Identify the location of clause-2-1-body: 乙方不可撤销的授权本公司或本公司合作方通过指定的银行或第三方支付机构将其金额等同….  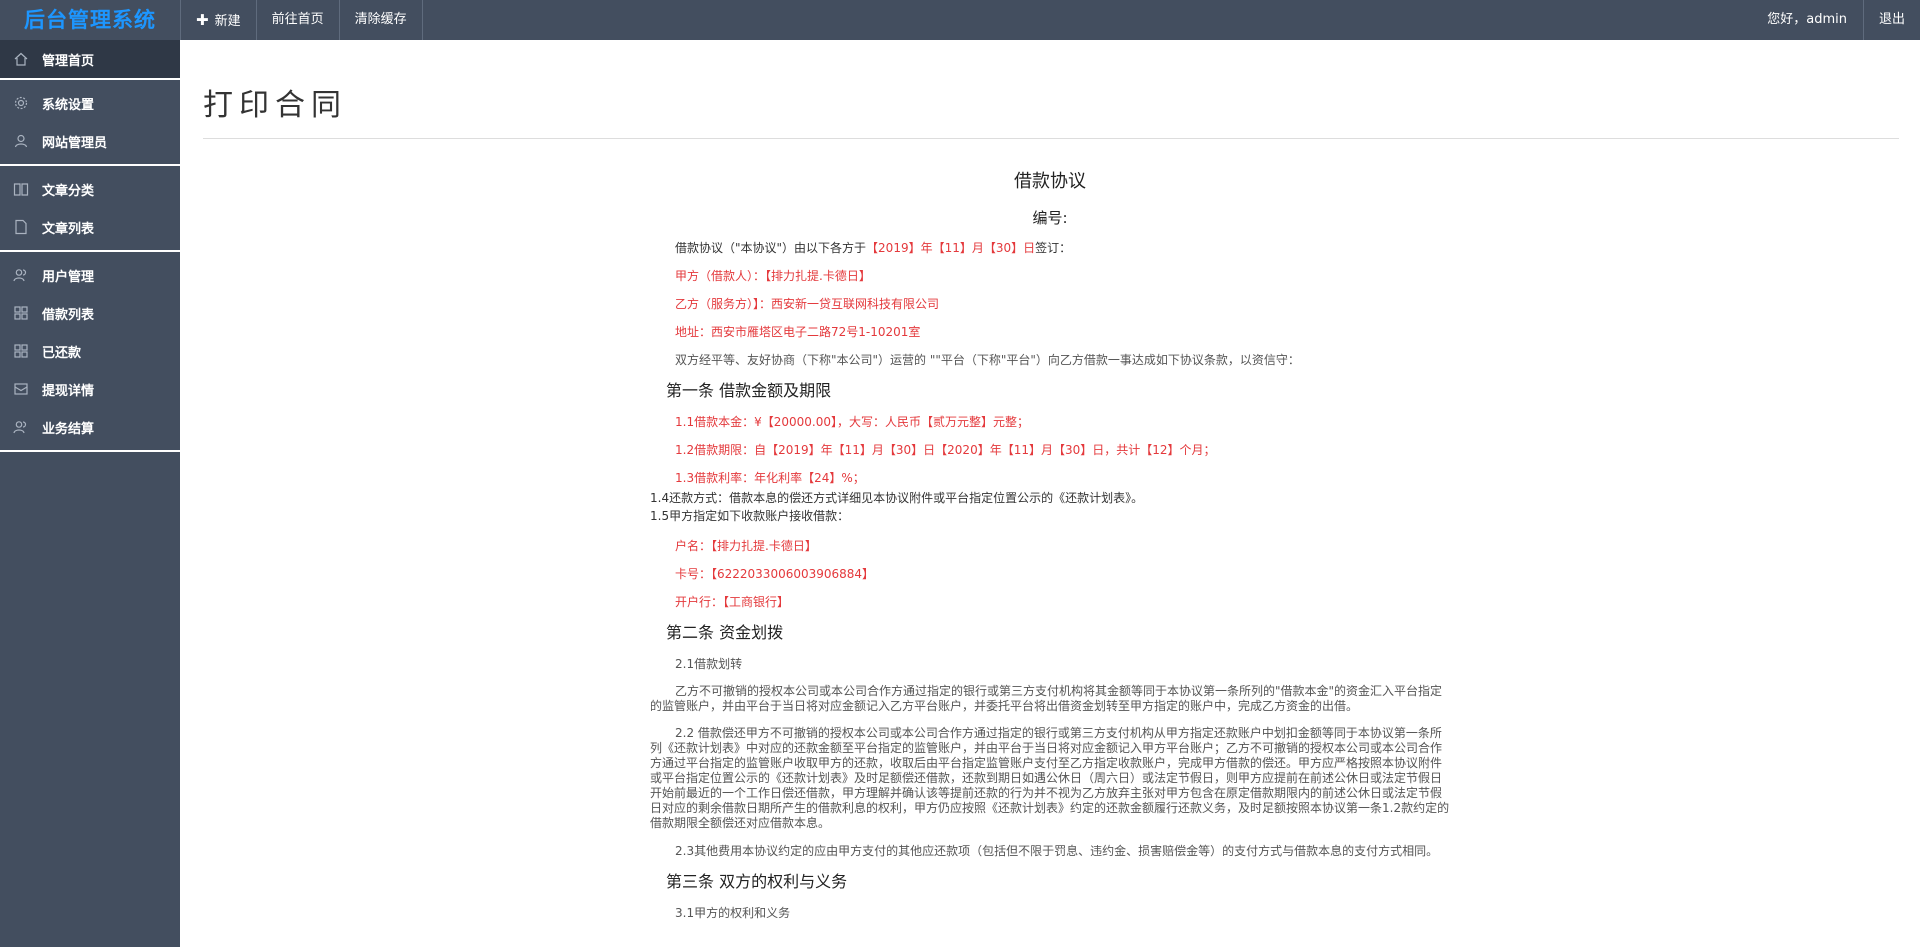
(1046, 698).